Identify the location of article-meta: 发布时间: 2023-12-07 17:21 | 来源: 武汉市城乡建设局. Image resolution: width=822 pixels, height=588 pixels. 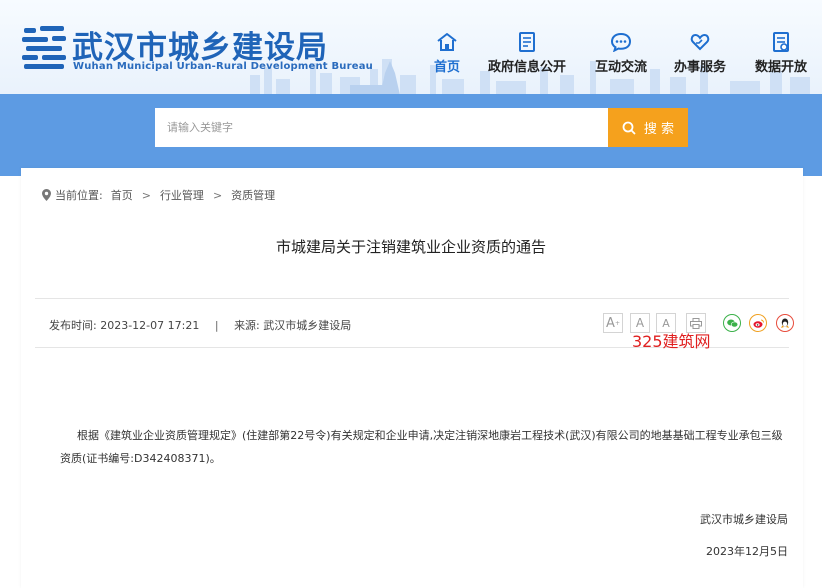
(200, 325).